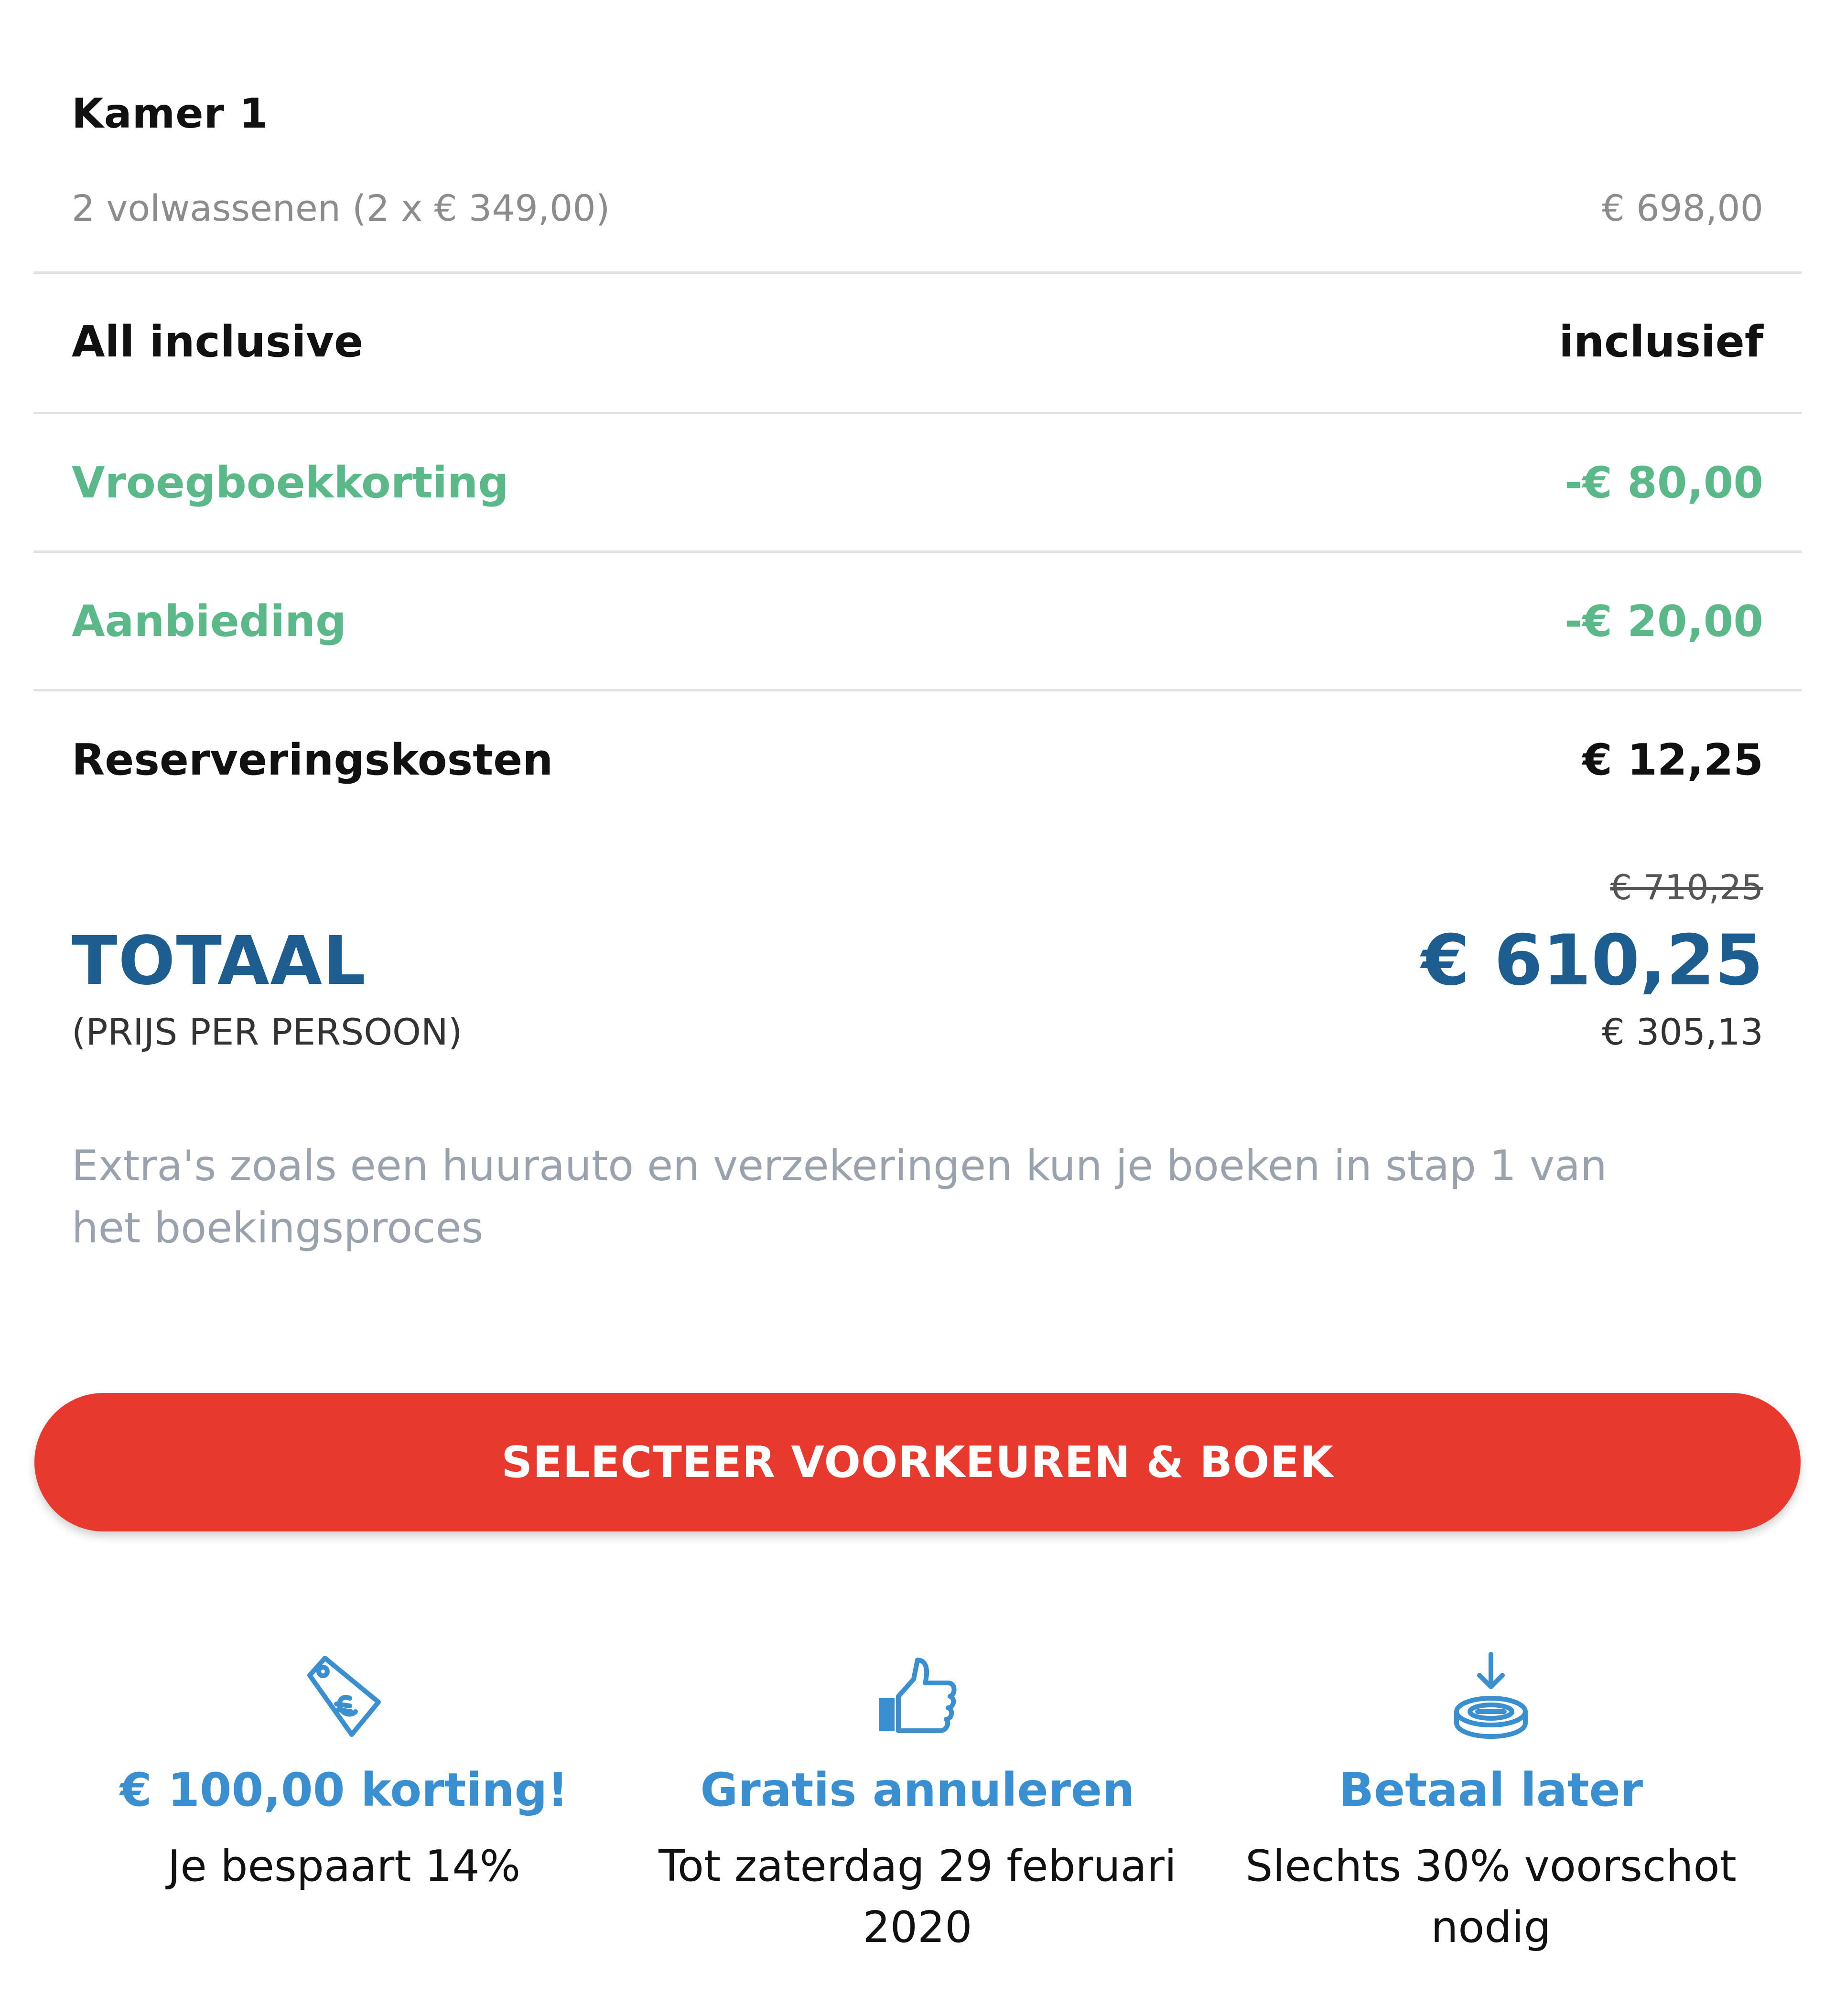  What do you see at coordinates (917, 1696) in the screenshot?
I see `thumbs-up-icon` at bounding box center [917, 1696].